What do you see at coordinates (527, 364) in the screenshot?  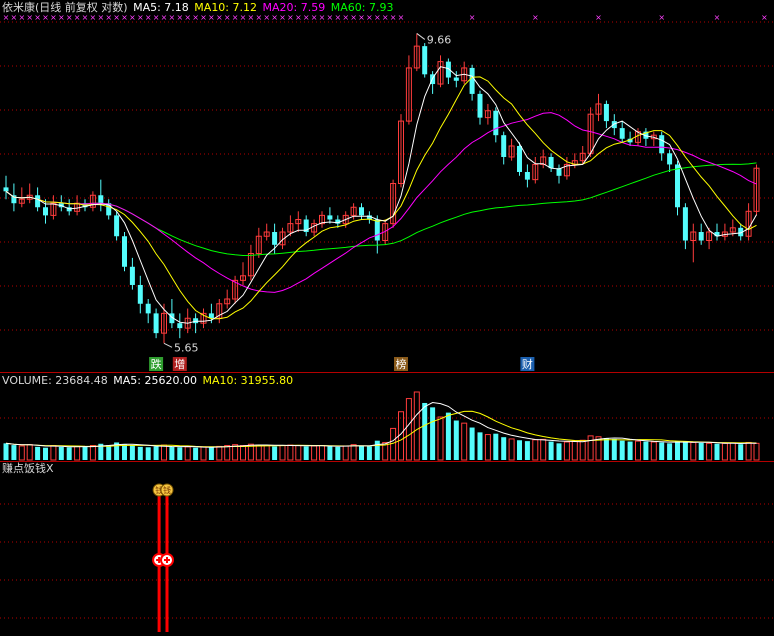 I see `x-marker-tag: 财` at bounding box center [527, 364].